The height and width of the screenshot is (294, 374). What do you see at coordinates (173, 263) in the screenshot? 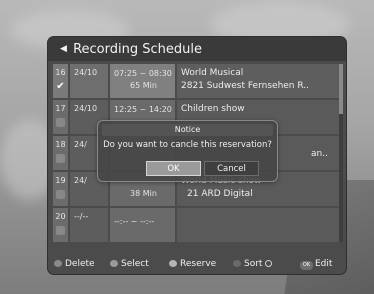
I see `yellow-key-icon` at bounding box center [173, 263].